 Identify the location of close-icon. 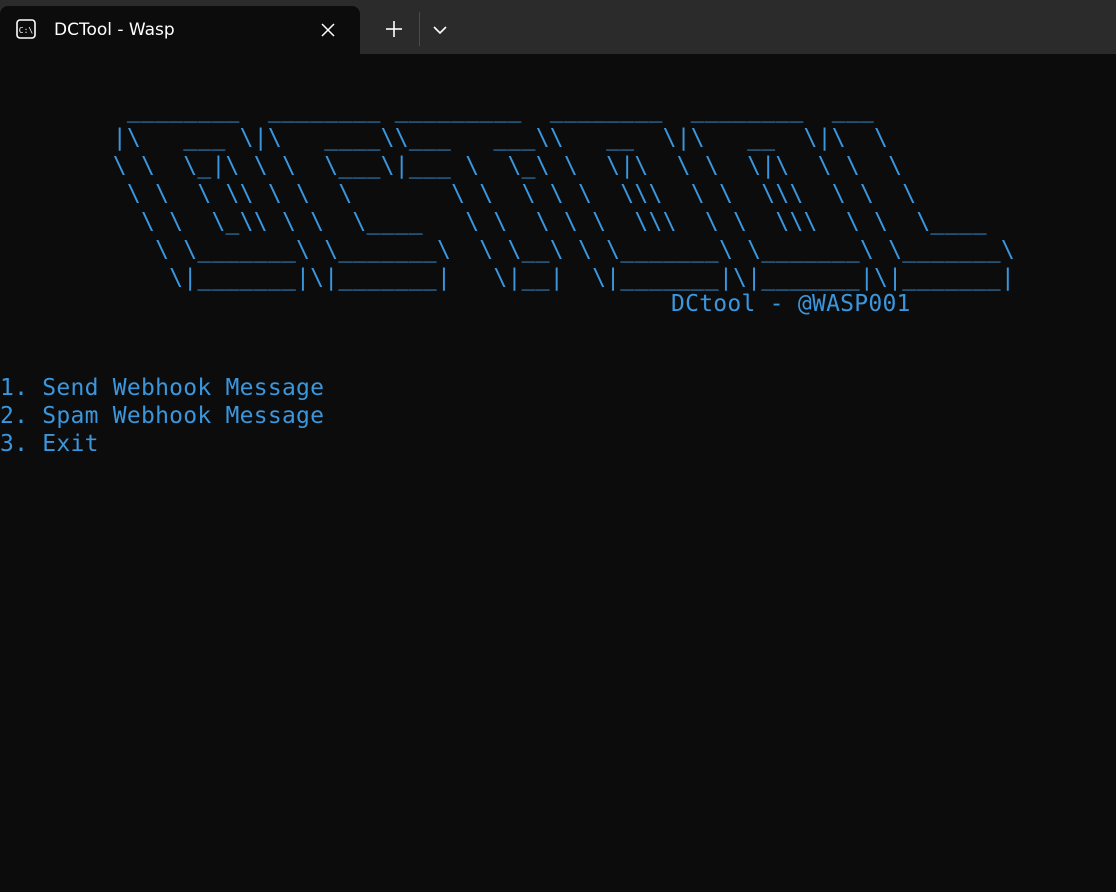
(328, 30).